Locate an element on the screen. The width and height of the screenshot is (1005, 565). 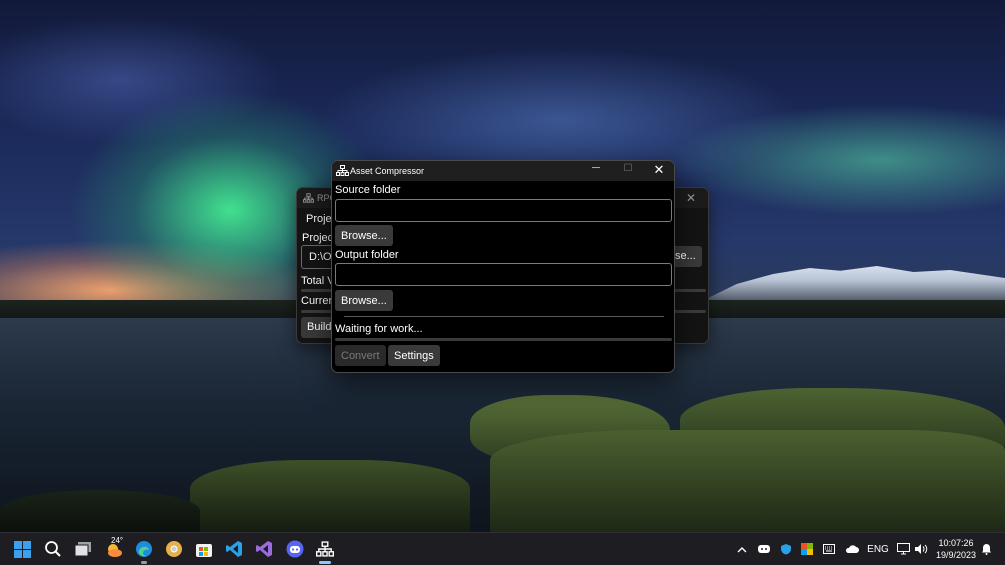
background-current-label: Curren is located at coordinates (318, 301).